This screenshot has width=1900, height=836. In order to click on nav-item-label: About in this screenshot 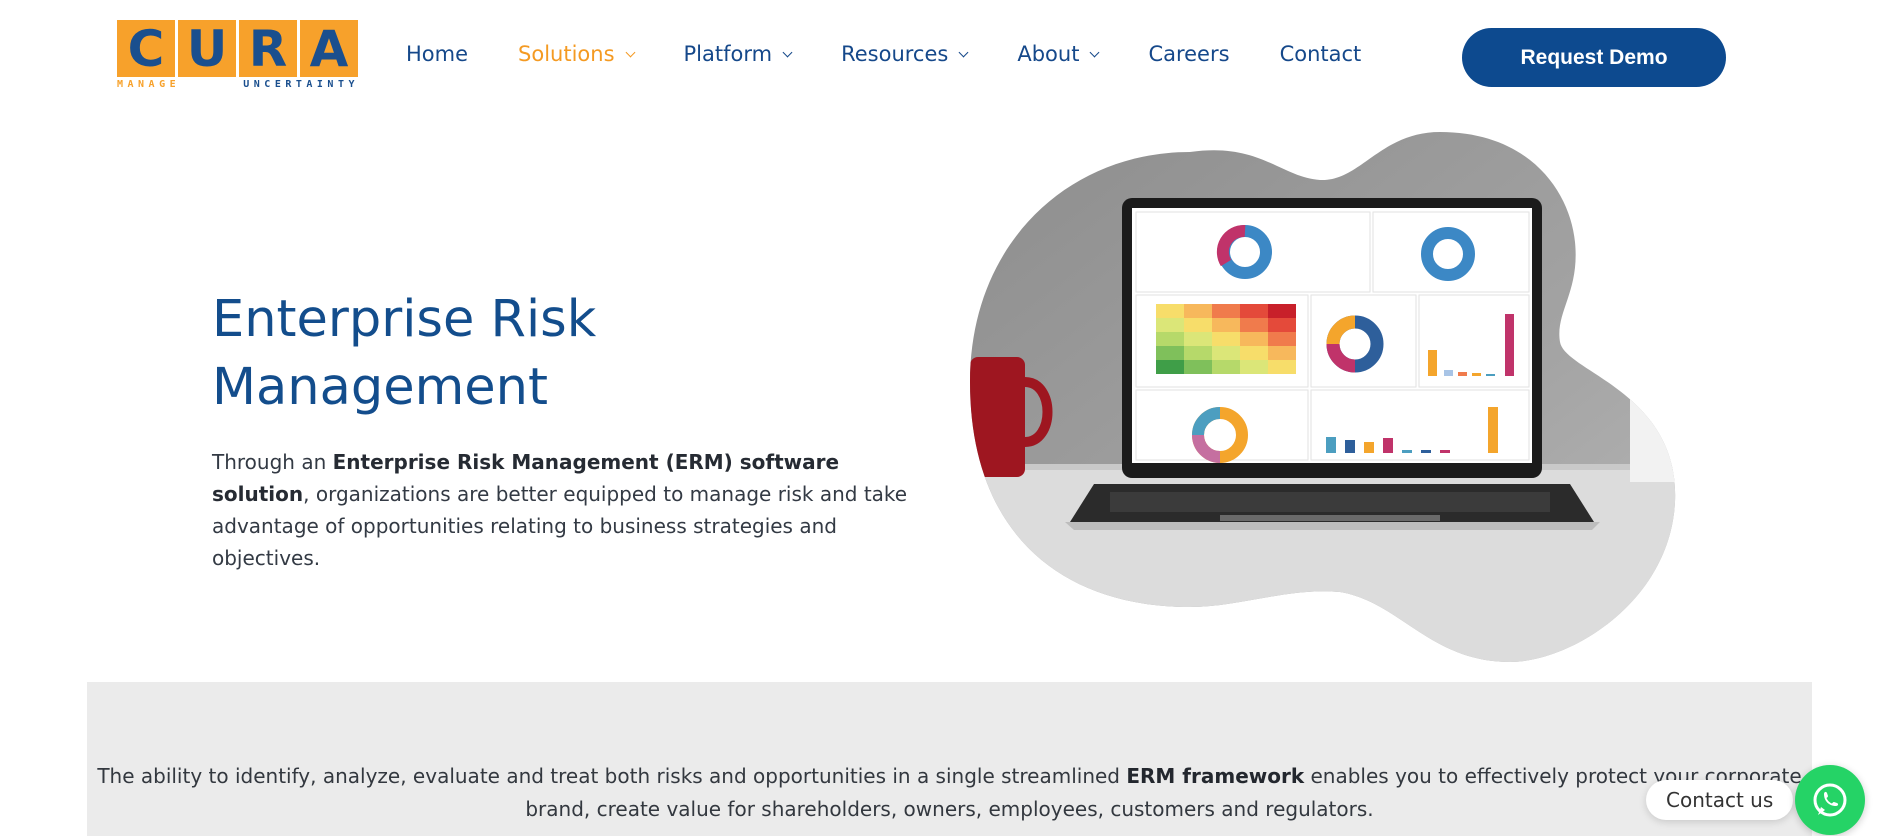, I will do `click(1048, 54)`.